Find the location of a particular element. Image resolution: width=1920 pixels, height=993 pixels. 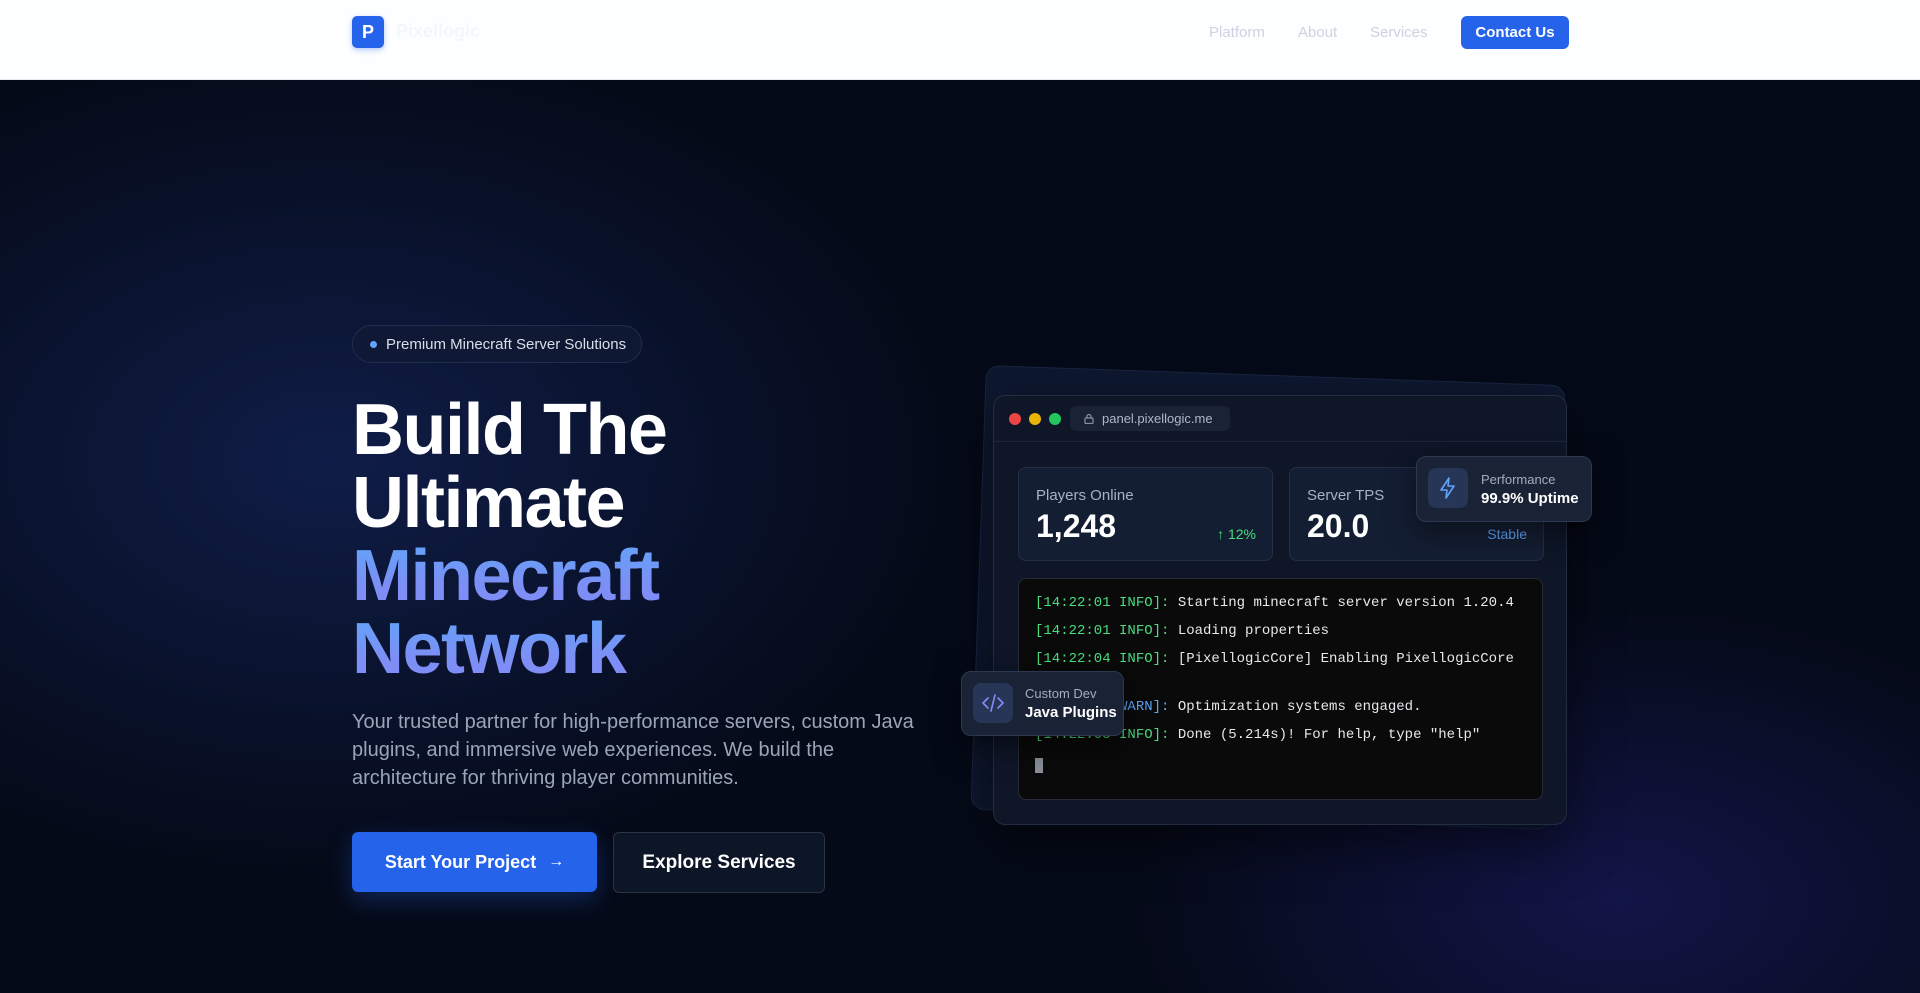

maximize-dot-icon is located at coordinates (1055, 419).